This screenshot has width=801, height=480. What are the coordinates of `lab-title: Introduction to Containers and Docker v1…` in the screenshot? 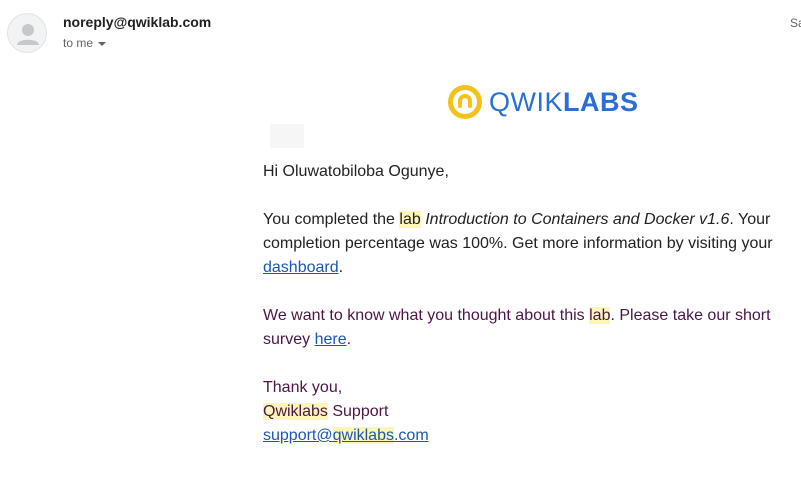 It's located at (577, 219).